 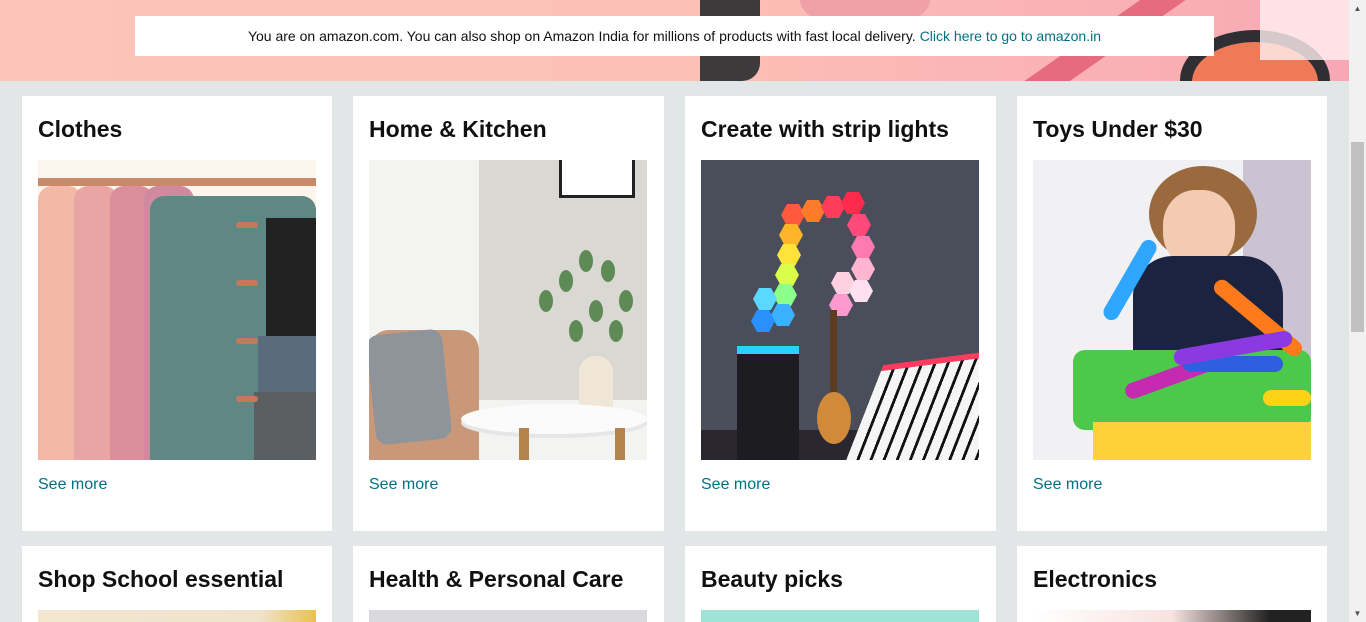 I want to click on card-title: Beauty picks, so click(x=772, y=579).